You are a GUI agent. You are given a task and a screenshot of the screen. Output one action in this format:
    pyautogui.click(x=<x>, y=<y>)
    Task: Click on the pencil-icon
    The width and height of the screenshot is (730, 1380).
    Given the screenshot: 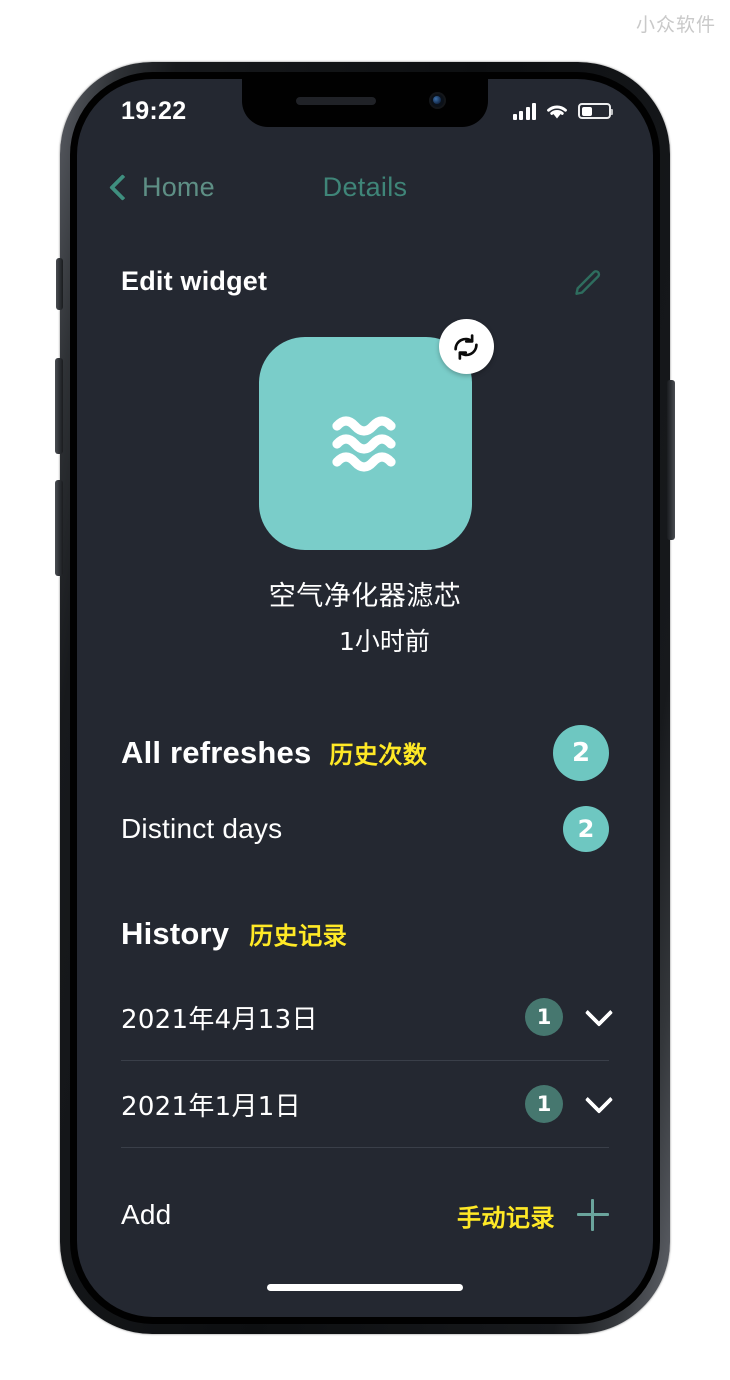 What is the action you would take?
    pyautogui.click(x=588, y=282)
    